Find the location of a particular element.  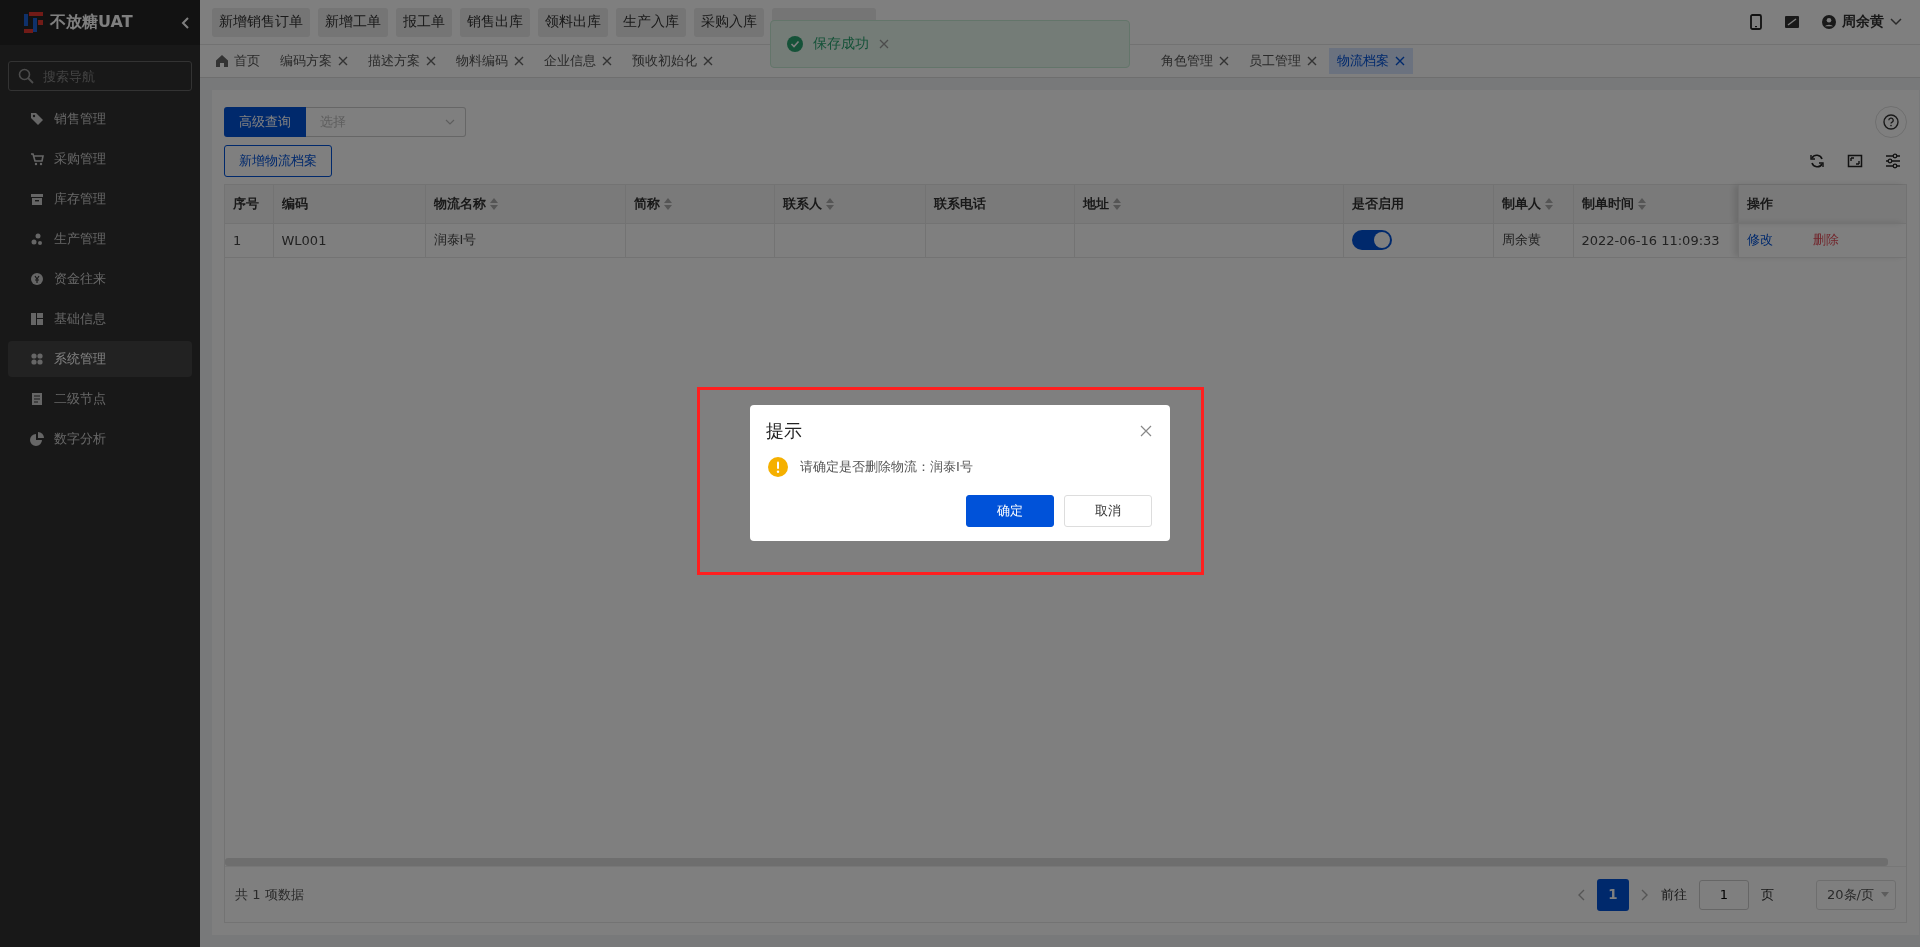

edit-link: 修改 is located at coordinates (1759, 240).